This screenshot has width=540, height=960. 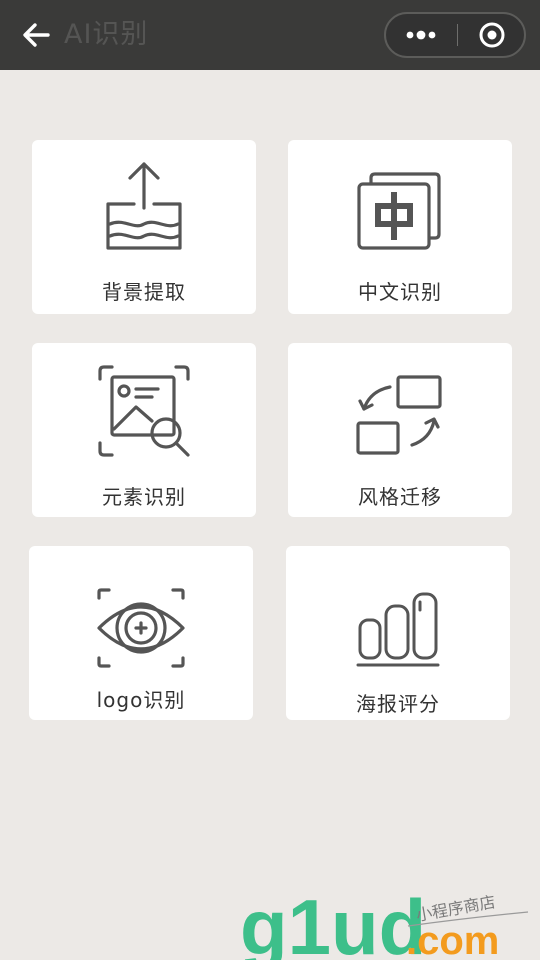 I want to click on feature-card-logo-recognition: logo识别, so click(x=141, y=633).